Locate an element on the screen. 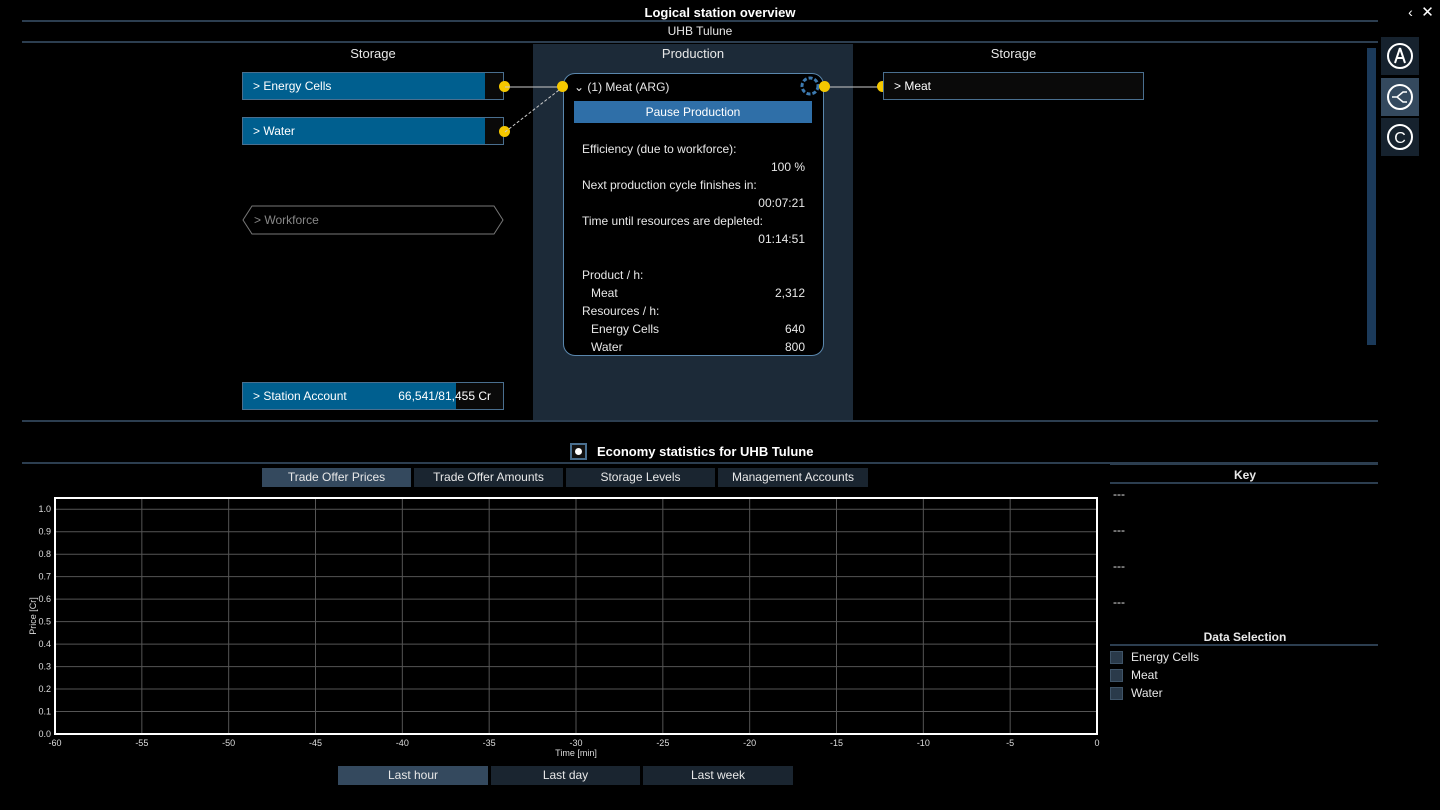  deplete-label: Time until resources are depleted: is located at coordinates (672, 221).